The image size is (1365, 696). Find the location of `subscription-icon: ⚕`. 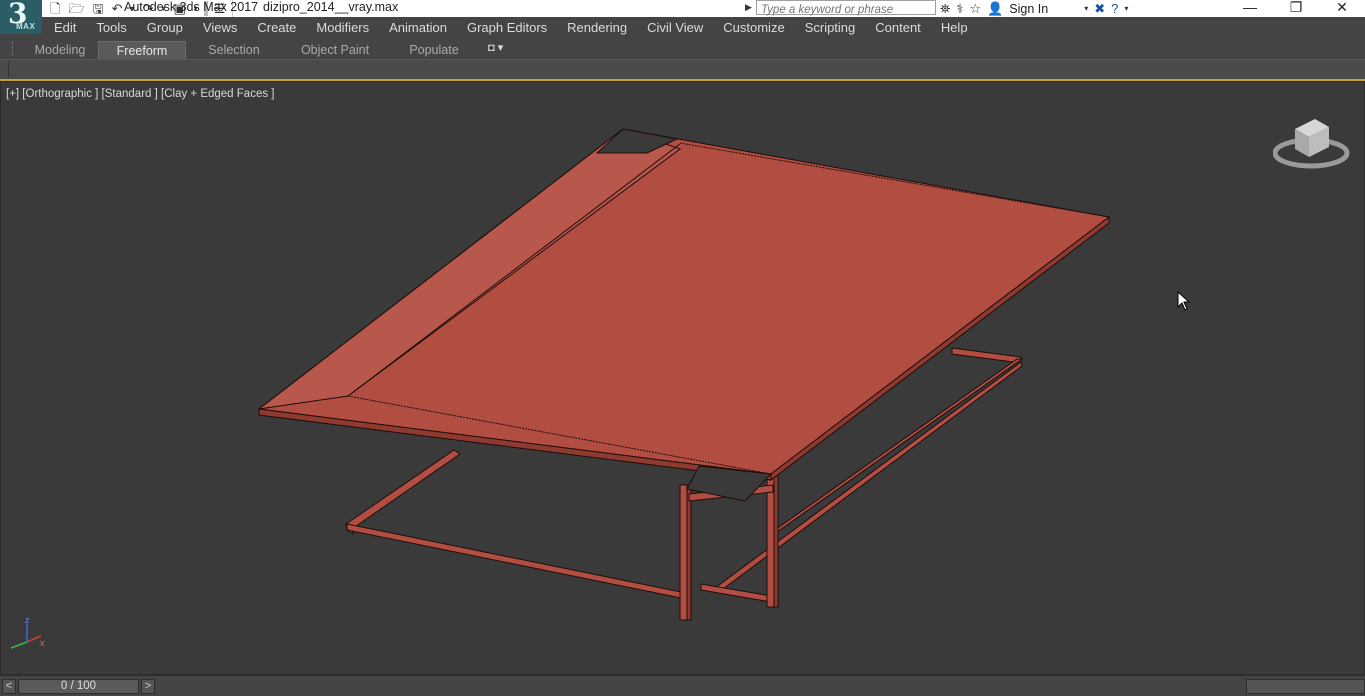

subscription-icon: ⚕ is located at coordinates (959, 9).